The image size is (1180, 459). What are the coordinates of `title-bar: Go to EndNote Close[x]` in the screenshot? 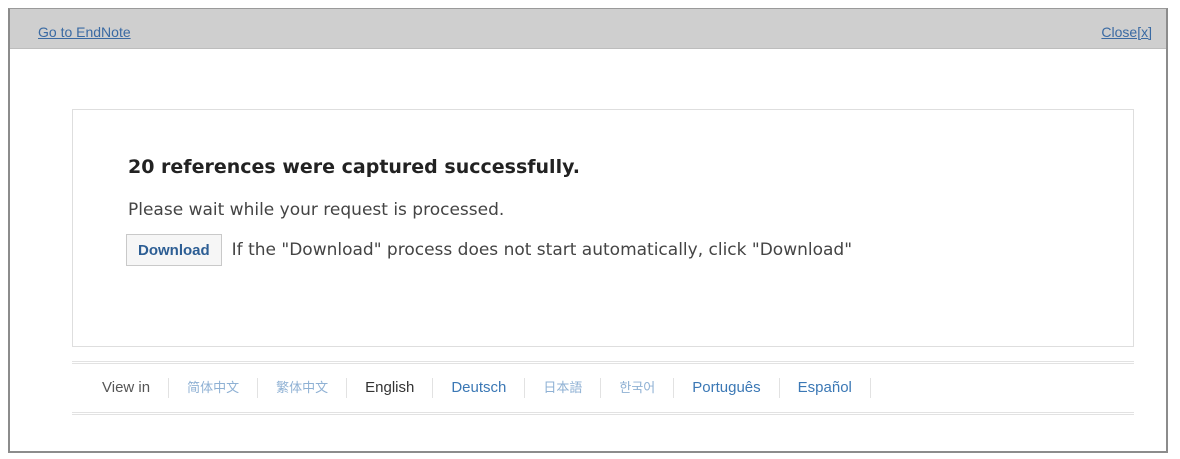 It's located at (588, 29).